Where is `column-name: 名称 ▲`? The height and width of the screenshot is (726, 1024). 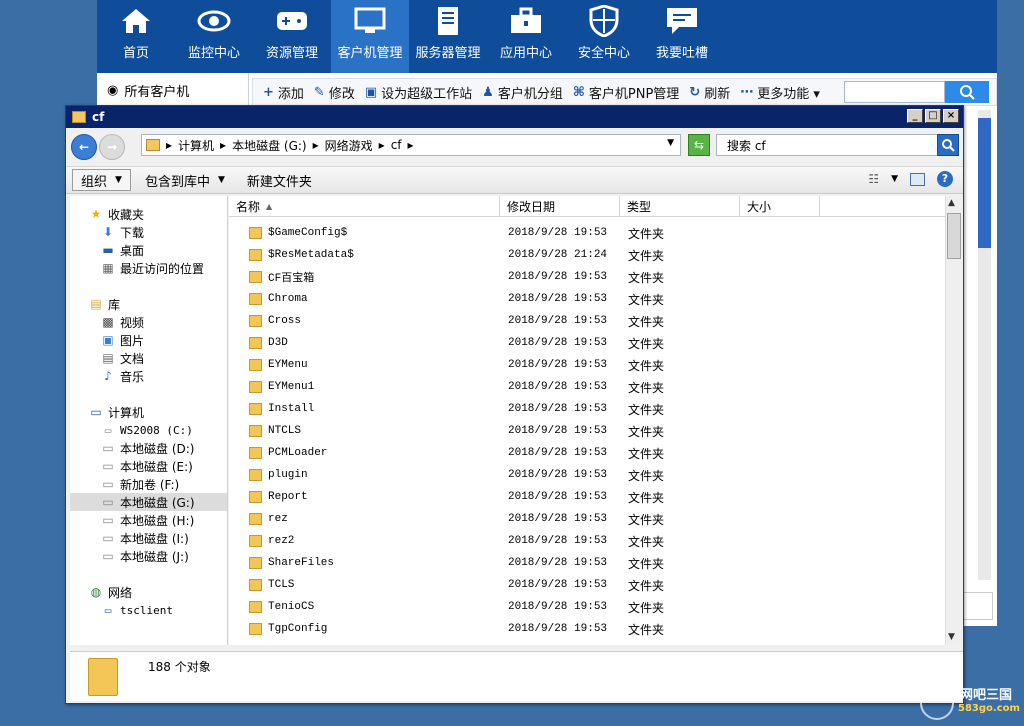 column-name: 名称 ▲ is located at coordinates (364, 206).